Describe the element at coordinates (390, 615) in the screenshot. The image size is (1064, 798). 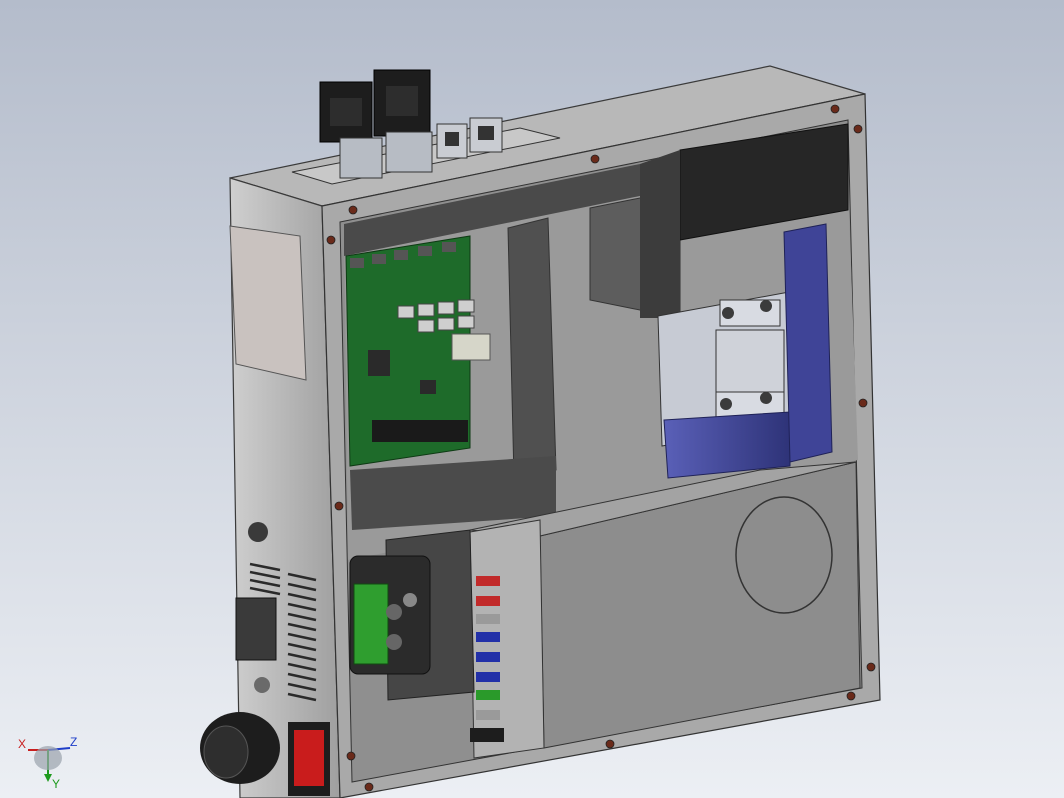
I see `contactor-module` at that location.